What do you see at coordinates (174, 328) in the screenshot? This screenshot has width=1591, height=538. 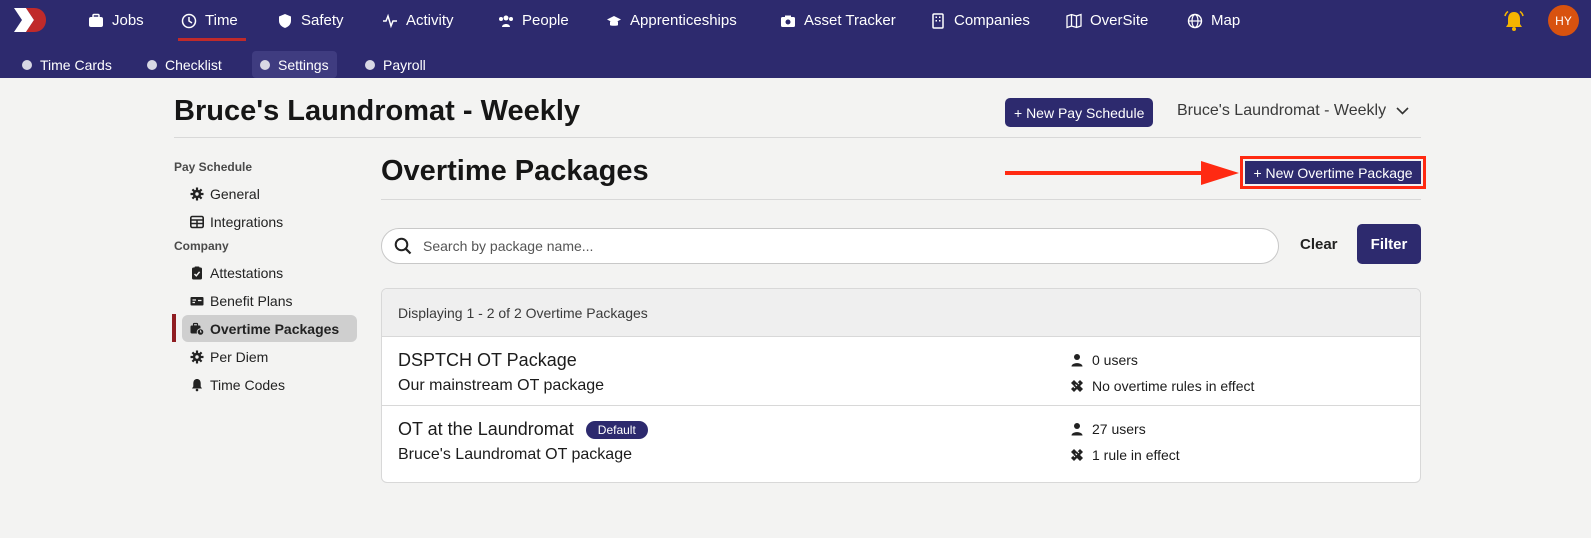 I see `active-indicator` at bounding box center [174, 328].